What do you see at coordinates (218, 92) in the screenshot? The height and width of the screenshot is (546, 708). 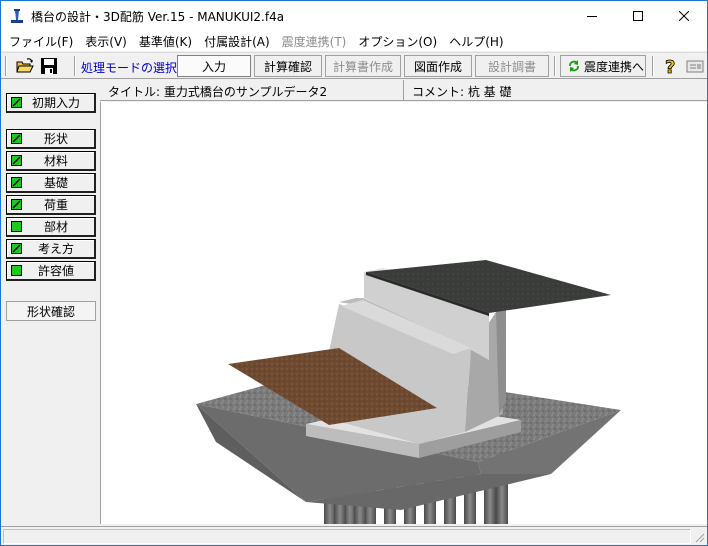 I see `data-title: タイトル: 重力式橋台のサンプルデータ2` at bounding box center [218, 92].